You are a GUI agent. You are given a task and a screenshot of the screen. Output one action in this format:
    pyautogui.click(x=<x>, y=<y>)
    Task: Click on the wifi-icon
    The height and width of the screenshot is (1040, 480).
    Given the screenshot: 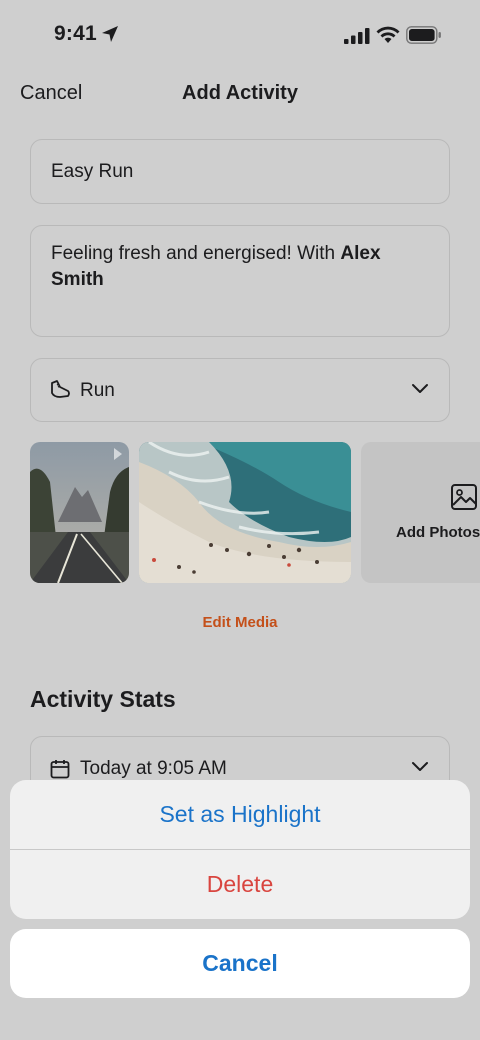 What is the action you would take?
    pyautogui.click(x=388, y=34)
    